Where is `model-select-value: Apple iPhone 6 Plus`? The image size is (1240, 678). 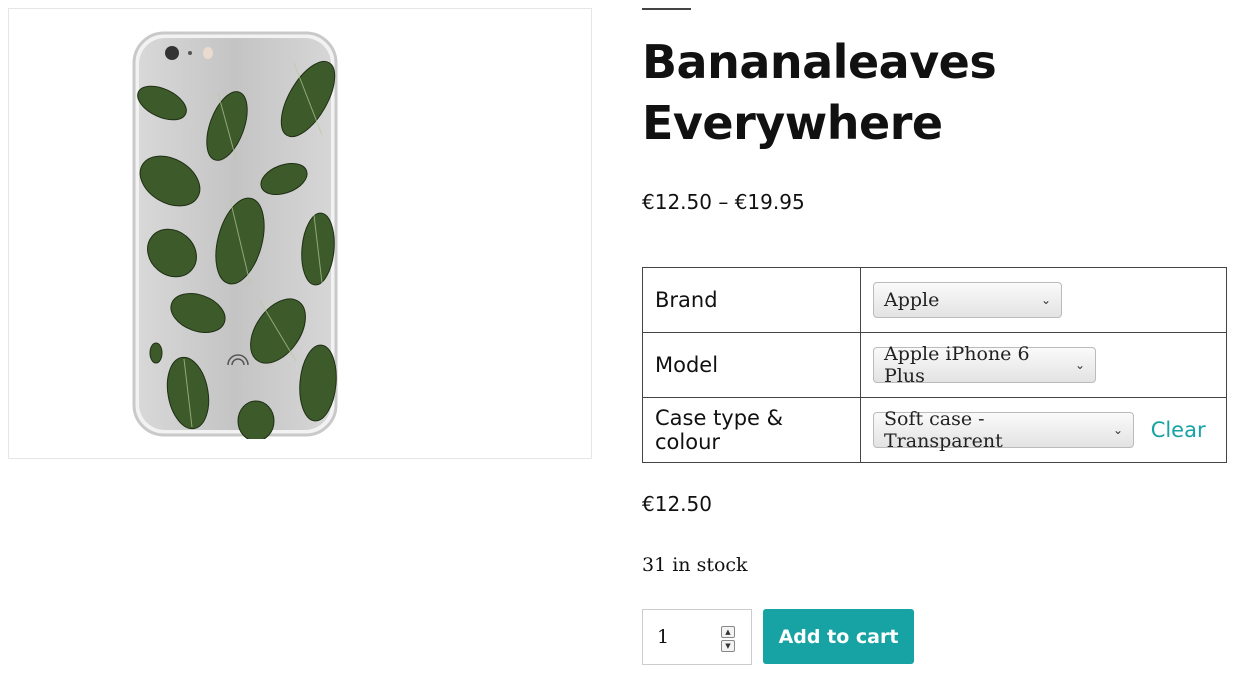
model-select-value: Apple iPhone 6 Plus is located at coordinates (957, 365).